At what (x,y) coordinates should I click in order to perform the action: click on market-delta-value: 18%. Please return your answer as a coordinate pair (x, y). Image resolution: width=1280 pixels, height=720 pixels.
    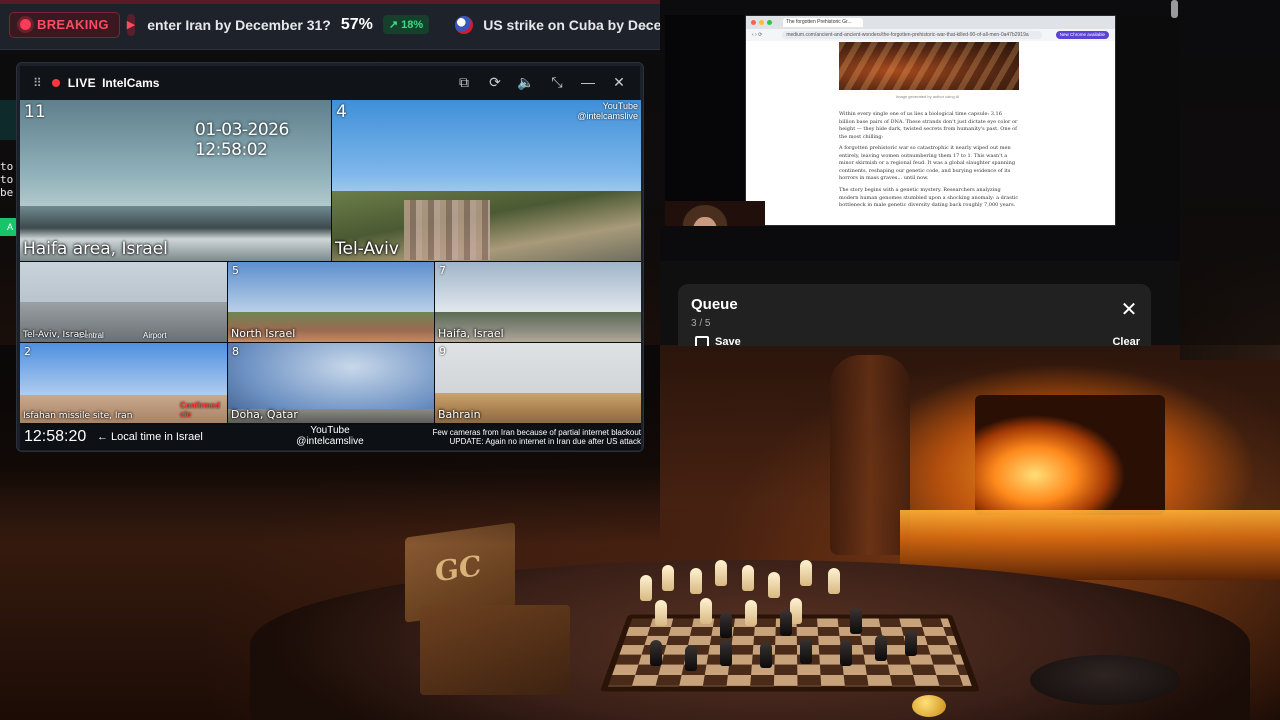
    Looking at the image, I should click on (412, 25).